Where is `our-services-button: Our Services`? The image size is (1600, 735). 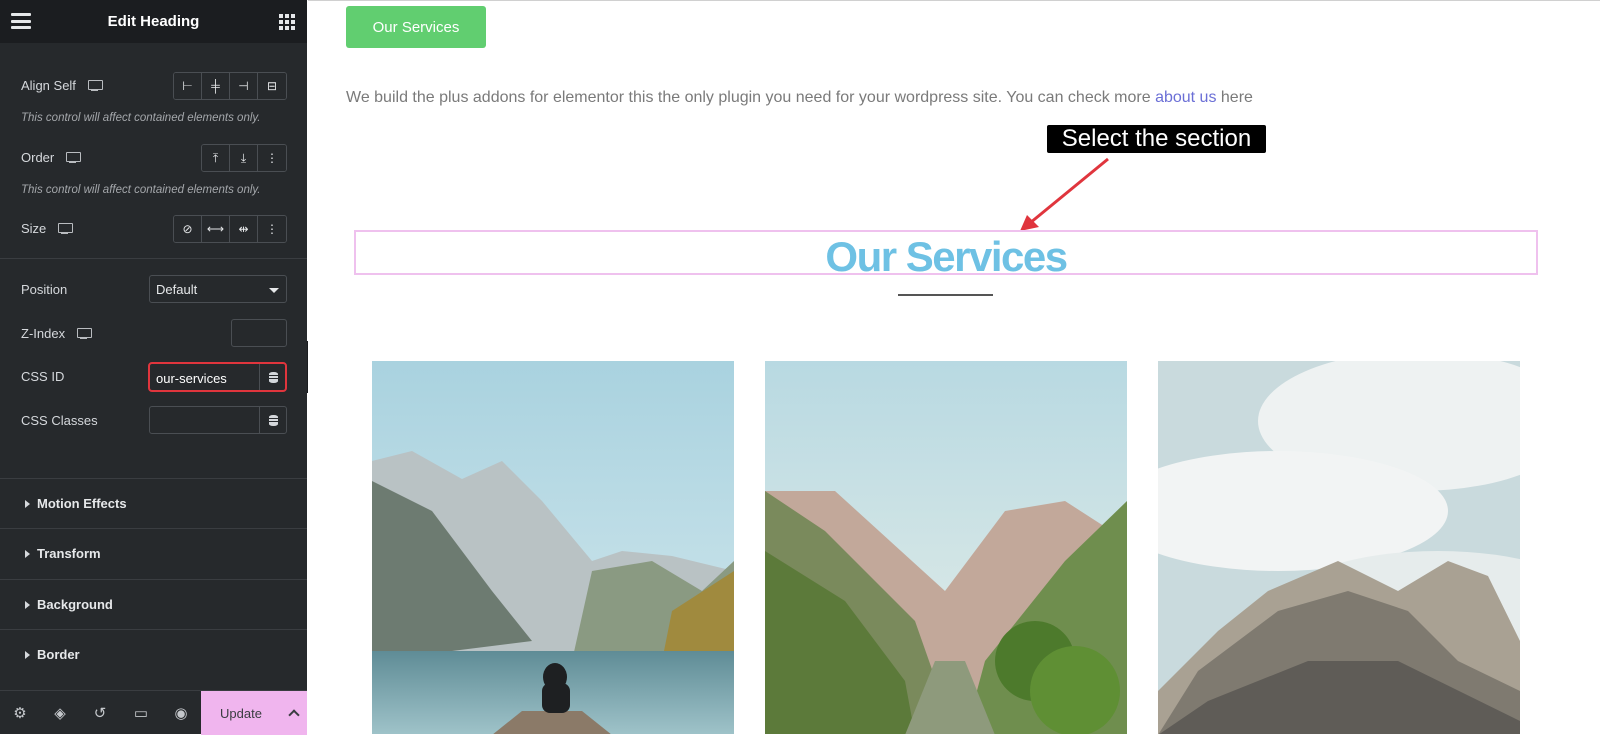
our-services-button: Our Services is located at coordinates (416, 27).